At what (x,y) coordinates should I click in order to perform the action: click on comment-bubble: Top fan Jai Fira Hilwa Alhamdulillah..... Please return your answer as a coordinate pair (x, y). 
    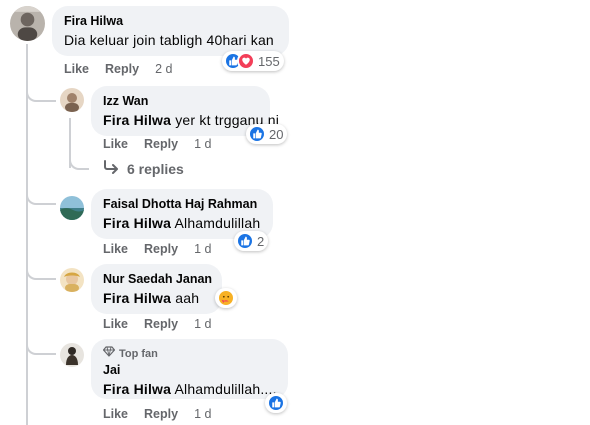
    Looking at the image, I should click on (189, 369).